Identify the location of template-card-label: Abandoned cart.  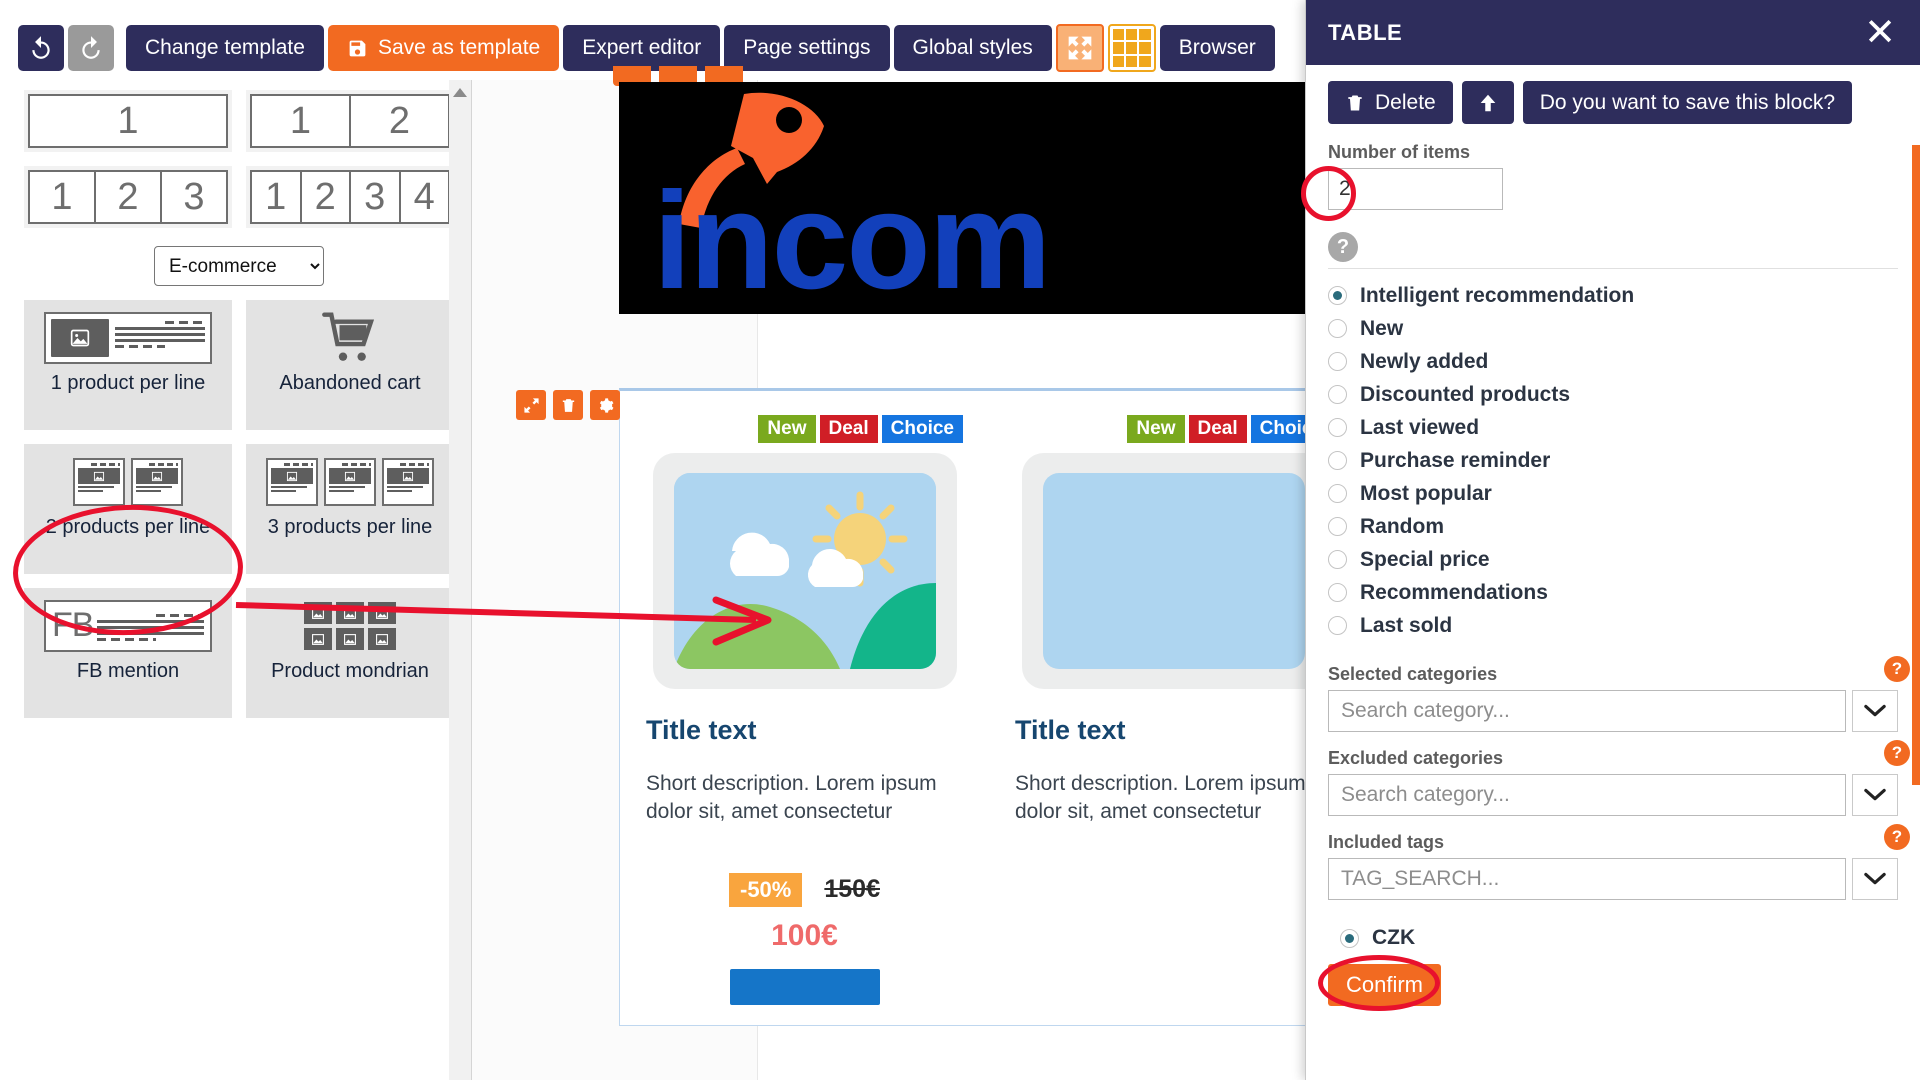
(350, 383).